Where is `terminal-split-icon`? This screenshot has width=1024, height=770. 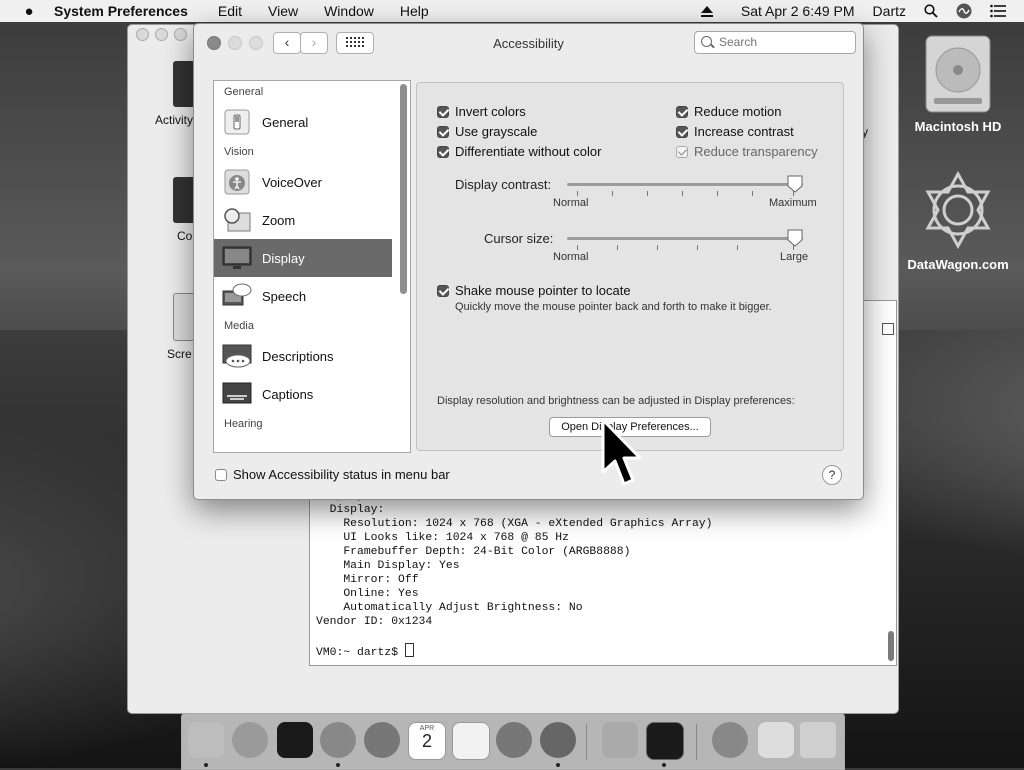 terminal-split-icon is located at coordinates (888, 329).